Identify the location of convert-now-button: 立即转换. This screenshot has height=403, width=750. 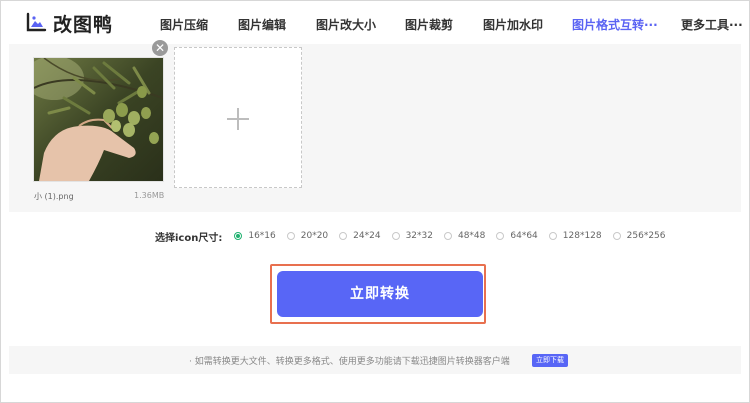
(380, 294).